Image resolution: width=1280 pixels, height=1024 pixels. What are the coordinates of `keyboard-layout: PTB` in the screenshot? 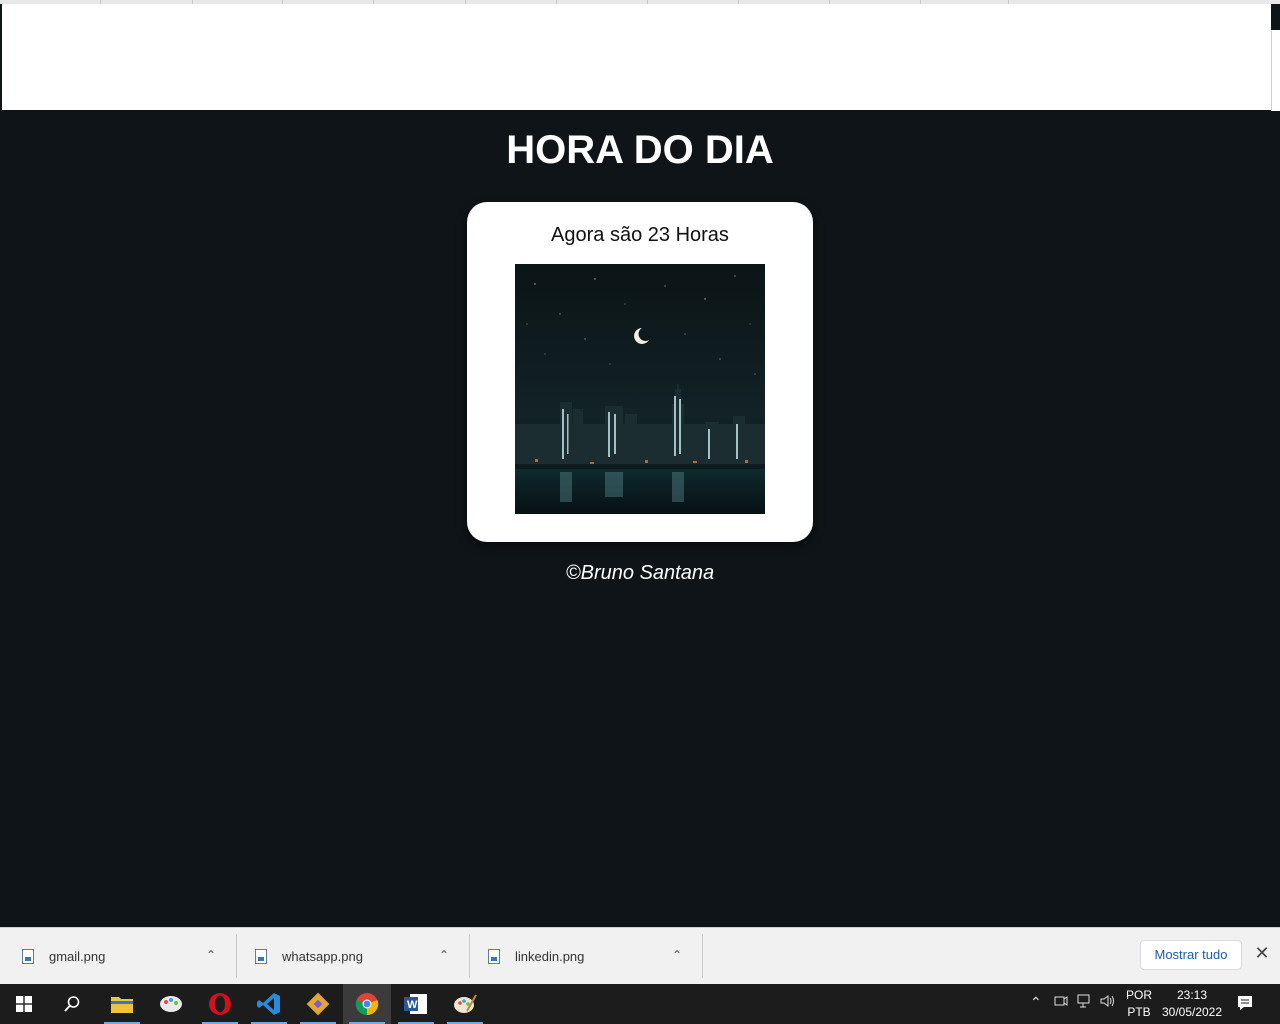 It's located at (1139, 1012).